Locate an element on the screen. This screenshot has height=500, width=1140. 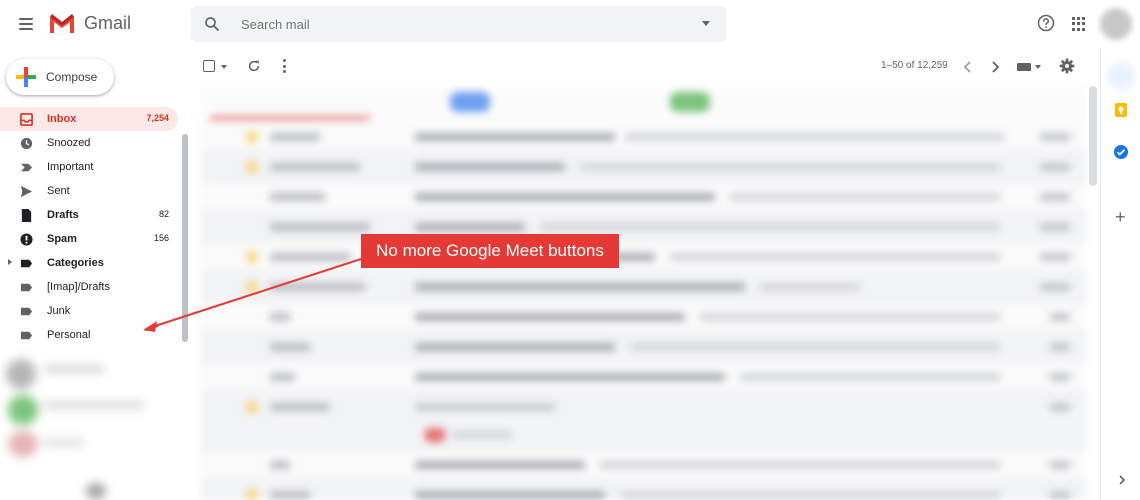
sidebar-item-label: Personal is located at coordinates (69, 335).